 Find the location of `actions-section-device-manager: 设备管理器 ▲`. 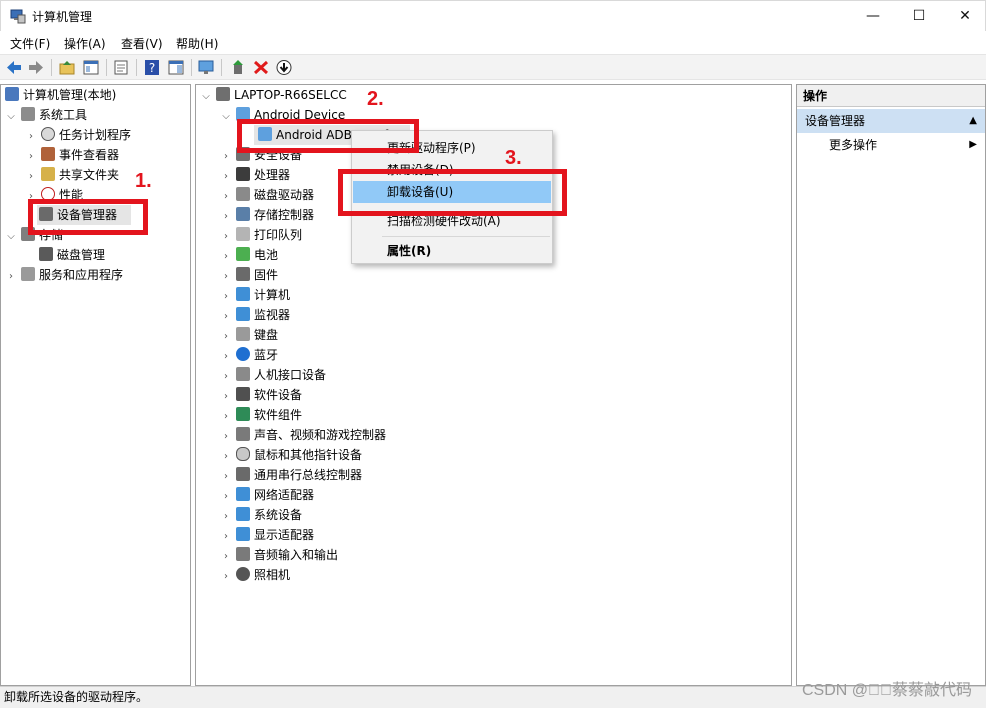

actions-section-device-manager: 设备管理器 ▲ is located at coordinates (891, 121).